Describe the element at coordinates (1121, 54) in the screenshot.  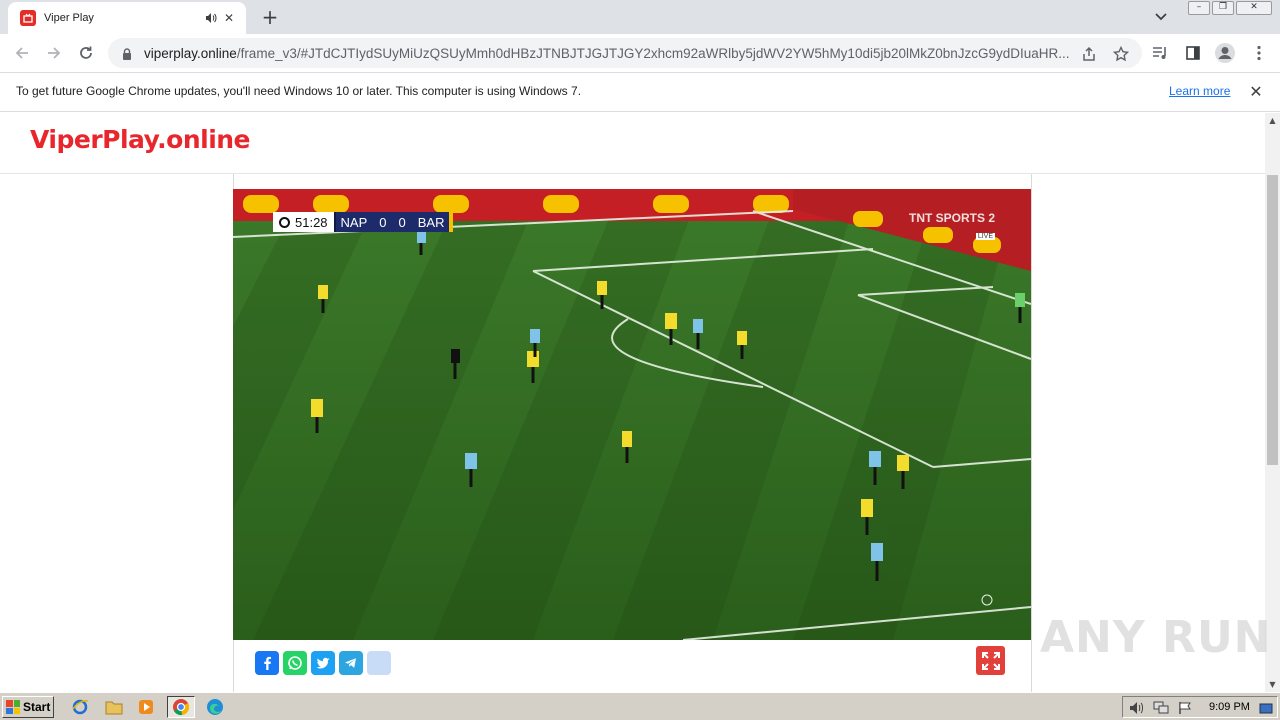
I see `bookmark-star-icon` at that location.